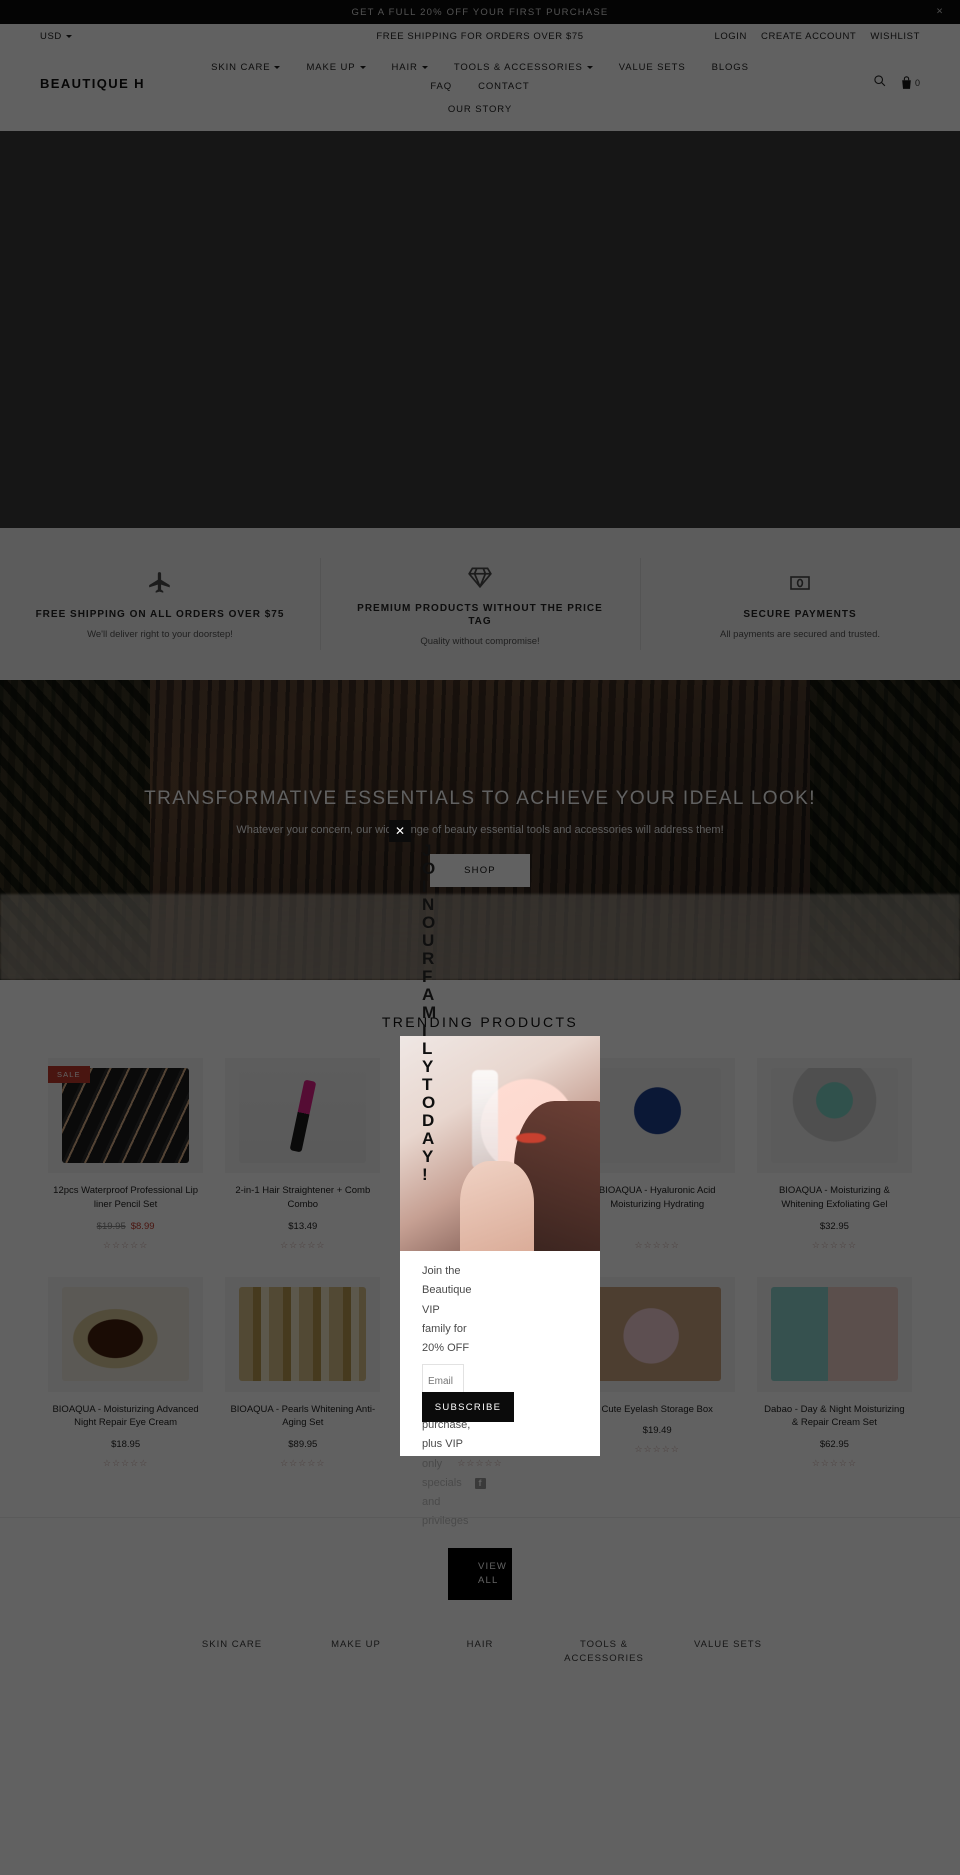 This screenshot has width=960, height=1875. Describe the element at coordinates (427, 850) in the screenshot. I see `newsletter-title-char: J` at that location.